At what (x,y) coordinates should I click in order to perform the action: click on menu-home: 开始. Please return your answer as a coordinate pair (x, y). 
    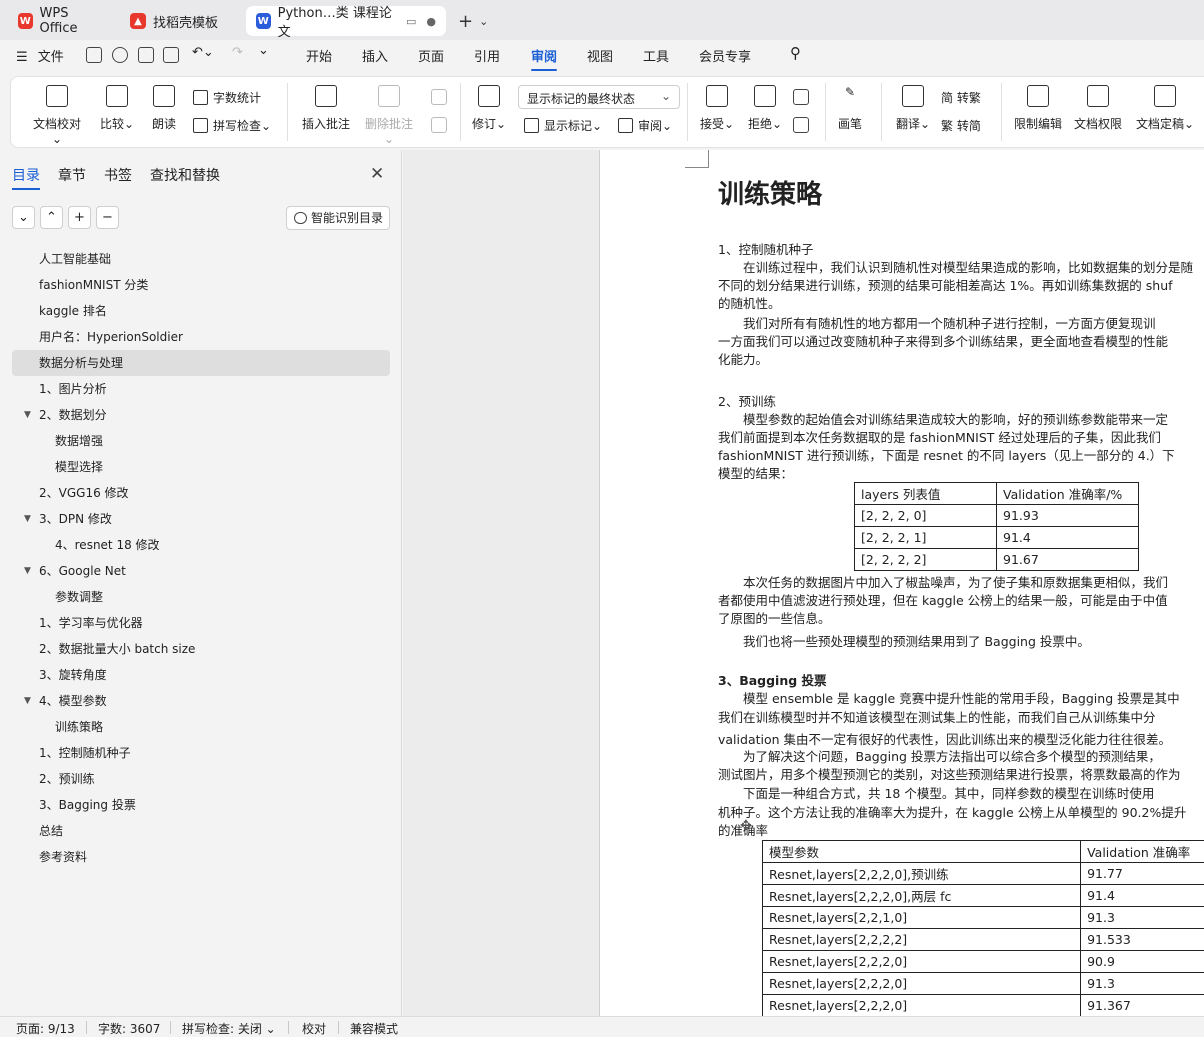
    Looking at the image, I should click on (319, 55).